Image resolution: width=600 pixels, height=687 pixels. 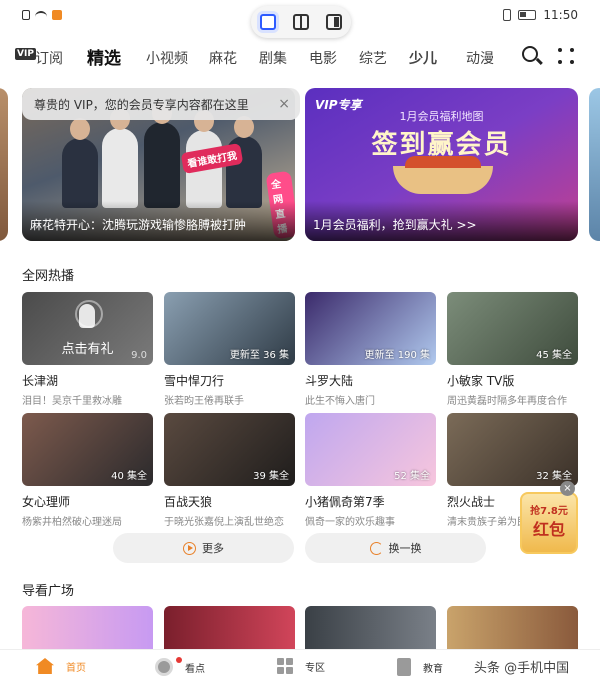 What do you see at coordinates (527, 15) in the screenshot?
I see `battery-icon` at bounding box center [527, 15].